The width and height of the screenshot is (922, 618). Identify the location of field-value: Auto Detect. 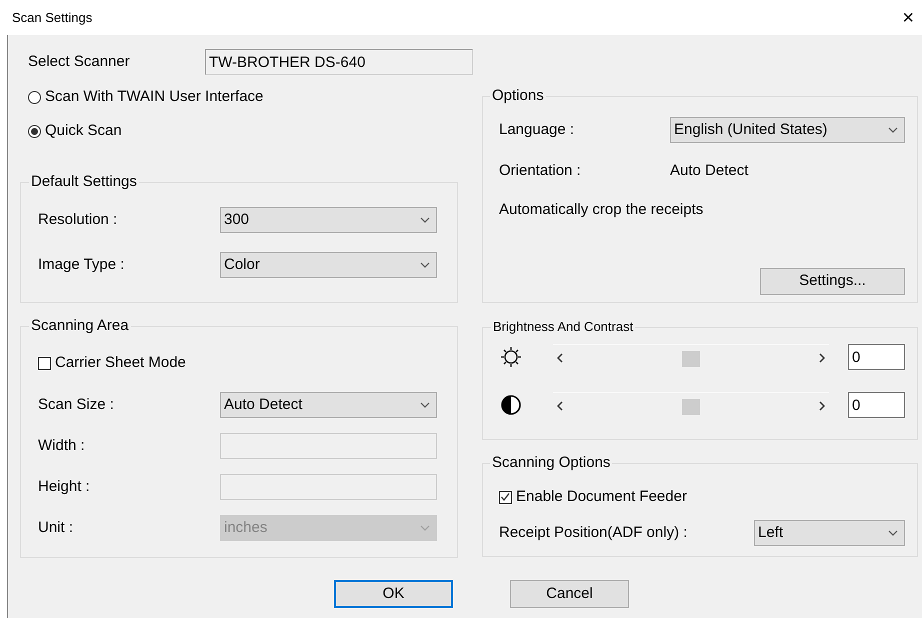
(709, 170).